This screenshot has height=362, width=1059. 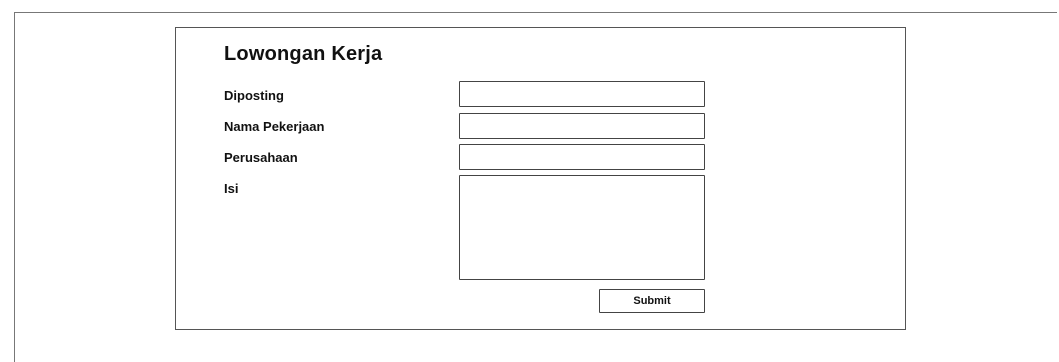 I want to click on isi-label: Isi, so click(x=231, y=188).